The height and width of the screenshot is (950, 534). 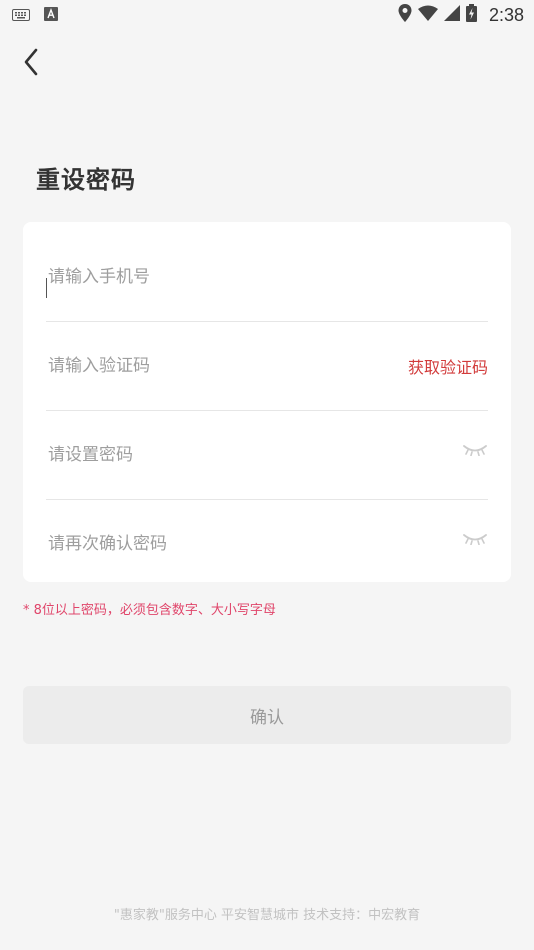 What do you see at coordinates (46, 288) in the screenshot?
I see `text-caret` at bounding box center [46, 288].